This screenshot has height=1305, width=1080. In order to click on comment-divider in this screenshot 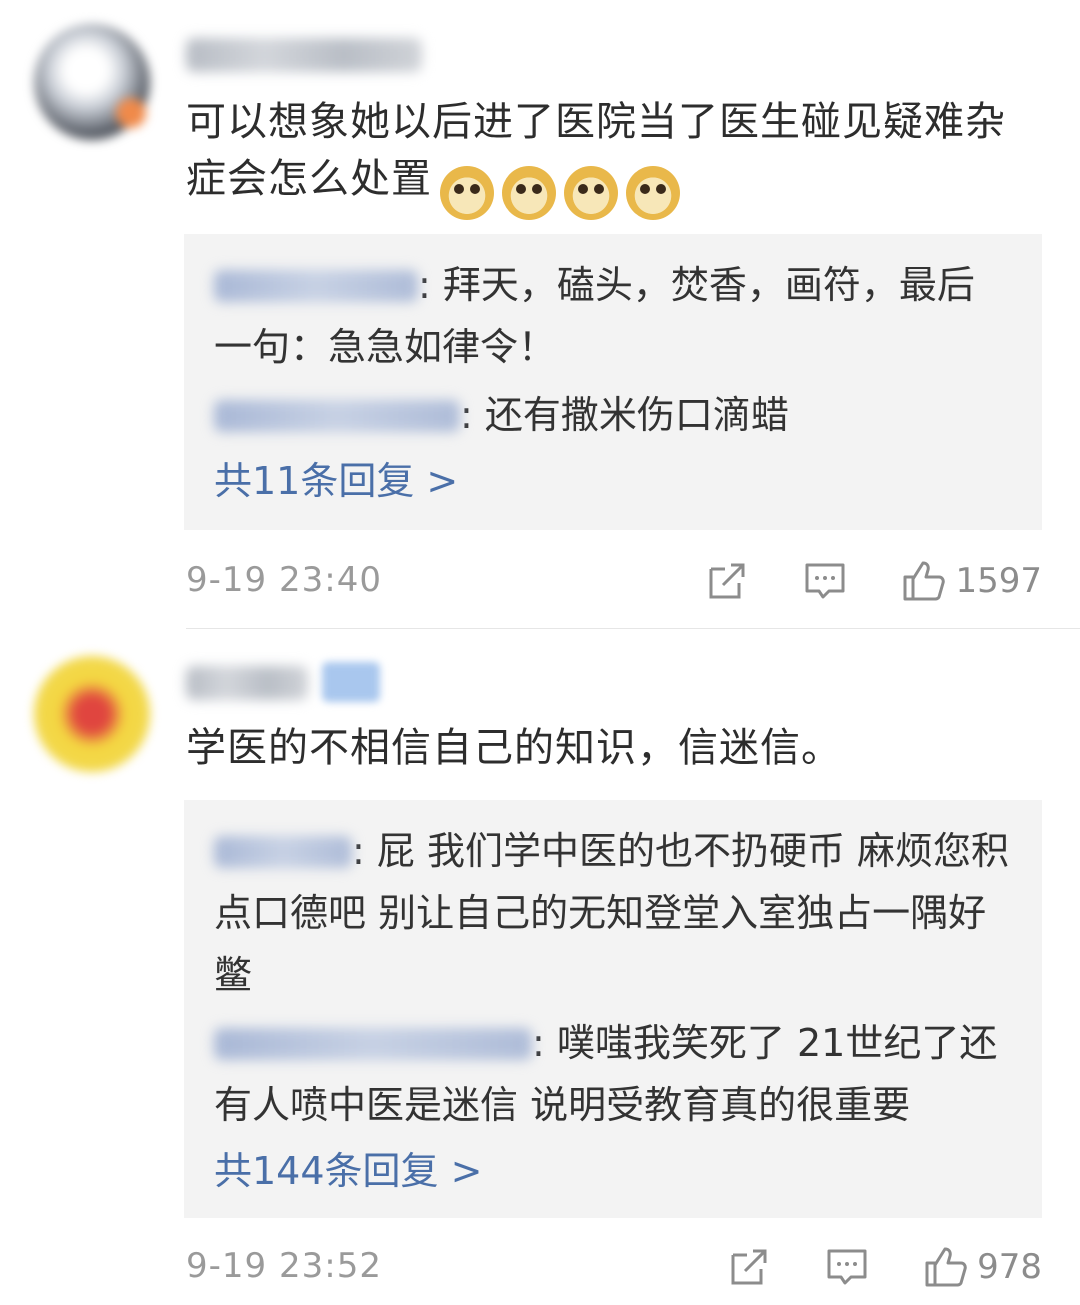, I will do `click(633, 628)`.